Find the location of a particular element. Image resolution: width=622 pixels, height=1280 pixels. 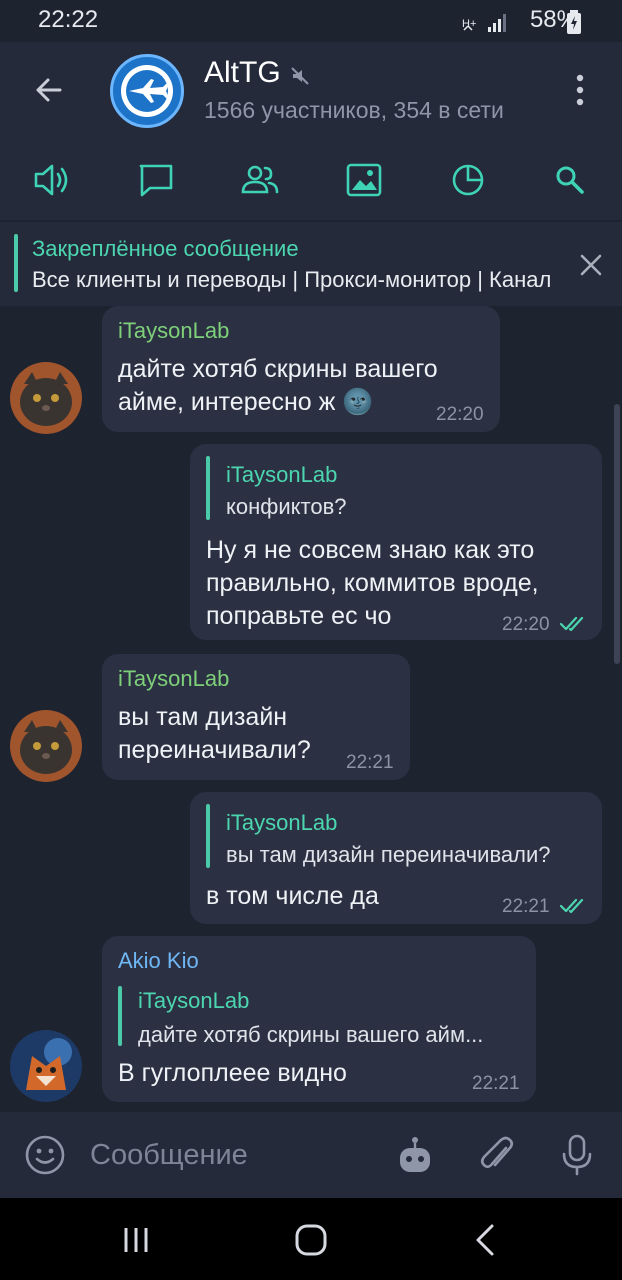

chat-header: AltTG 1566 участников, 354 в сети is located at coordinates (311, 91).